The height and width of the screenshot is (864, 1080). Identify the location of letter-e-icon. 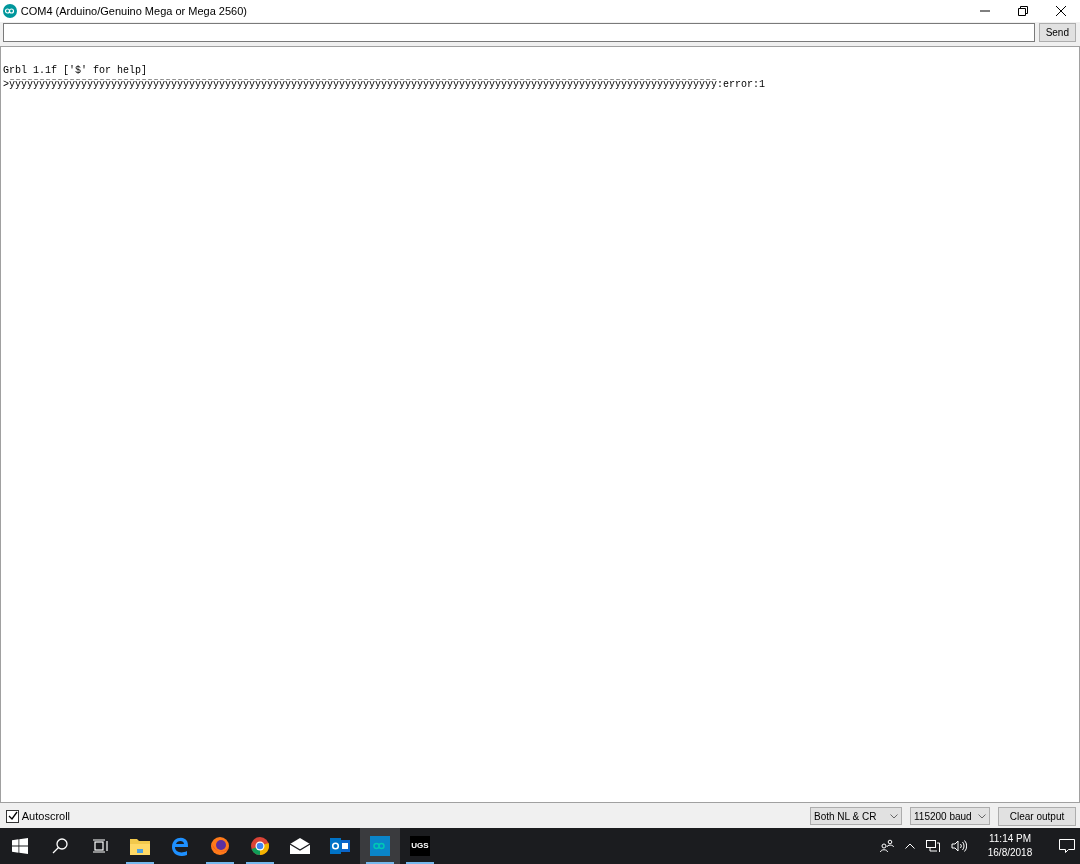
(180, 846).